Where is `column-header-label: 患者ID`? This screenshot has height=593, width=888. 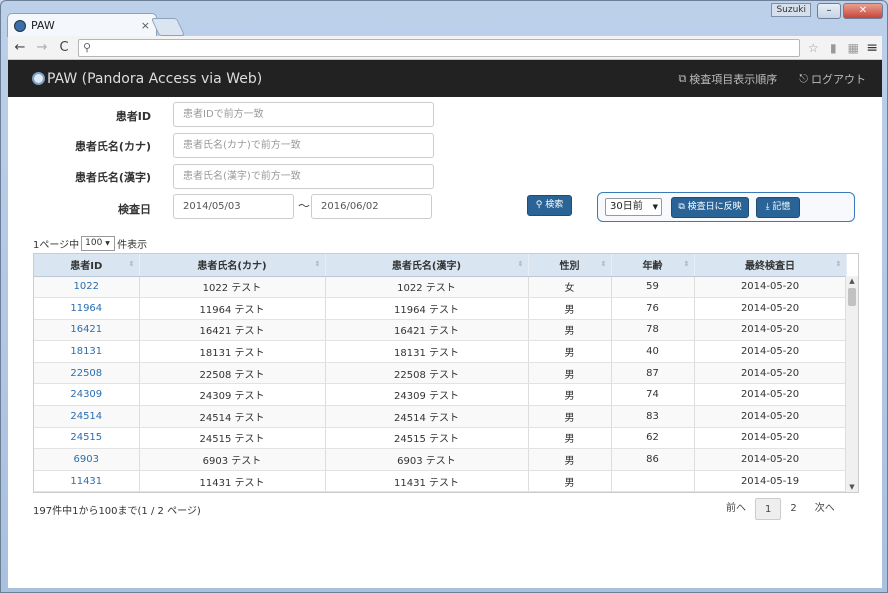 column-header-label: 患者ID is located at coordinates (86, 267).